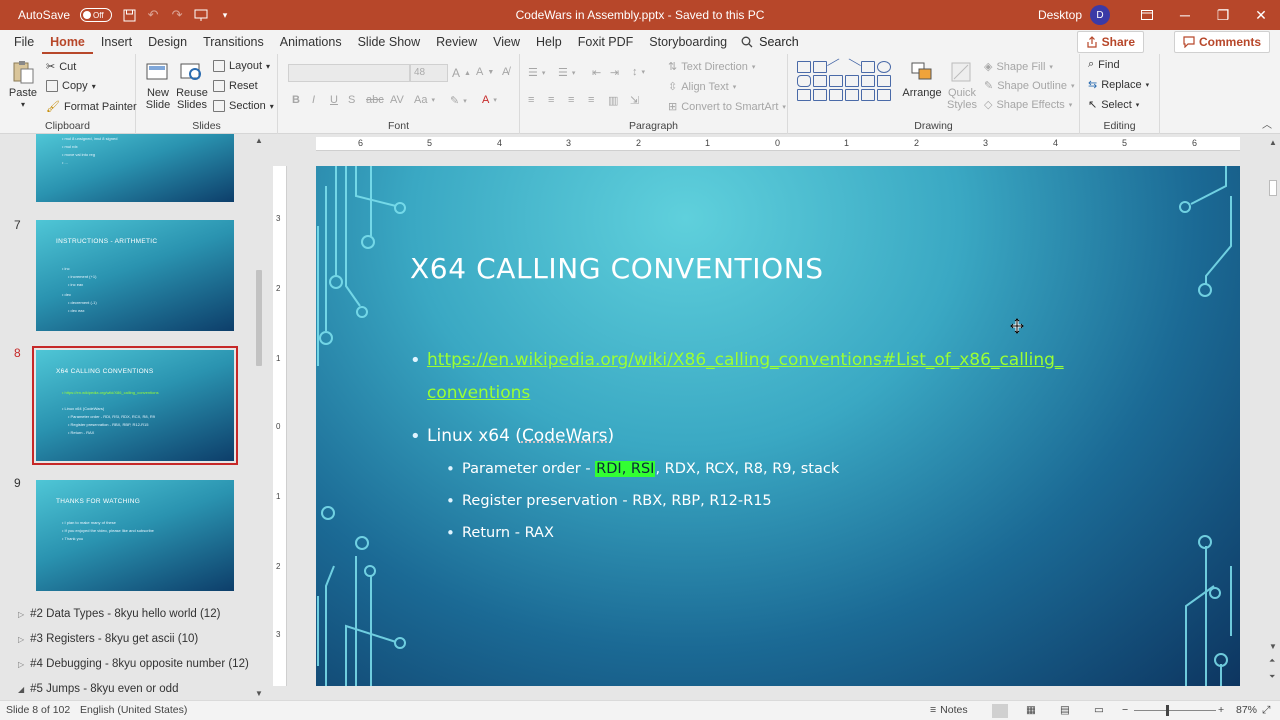 The width and height of the screenshot is (1280, 720). Describe the element at coordinates (1000, 711) in the screenshot. I see `normal-view-icon` at that location.